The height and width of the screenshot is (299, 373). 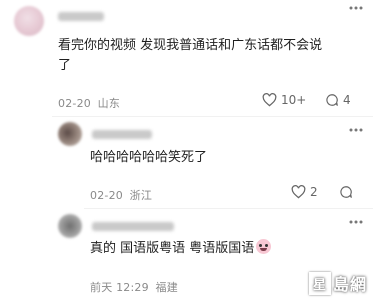 I want to click on comment-text: 看完你的视频 发现我普通话和广东话都不会说 了, so click(x=213, y=56).